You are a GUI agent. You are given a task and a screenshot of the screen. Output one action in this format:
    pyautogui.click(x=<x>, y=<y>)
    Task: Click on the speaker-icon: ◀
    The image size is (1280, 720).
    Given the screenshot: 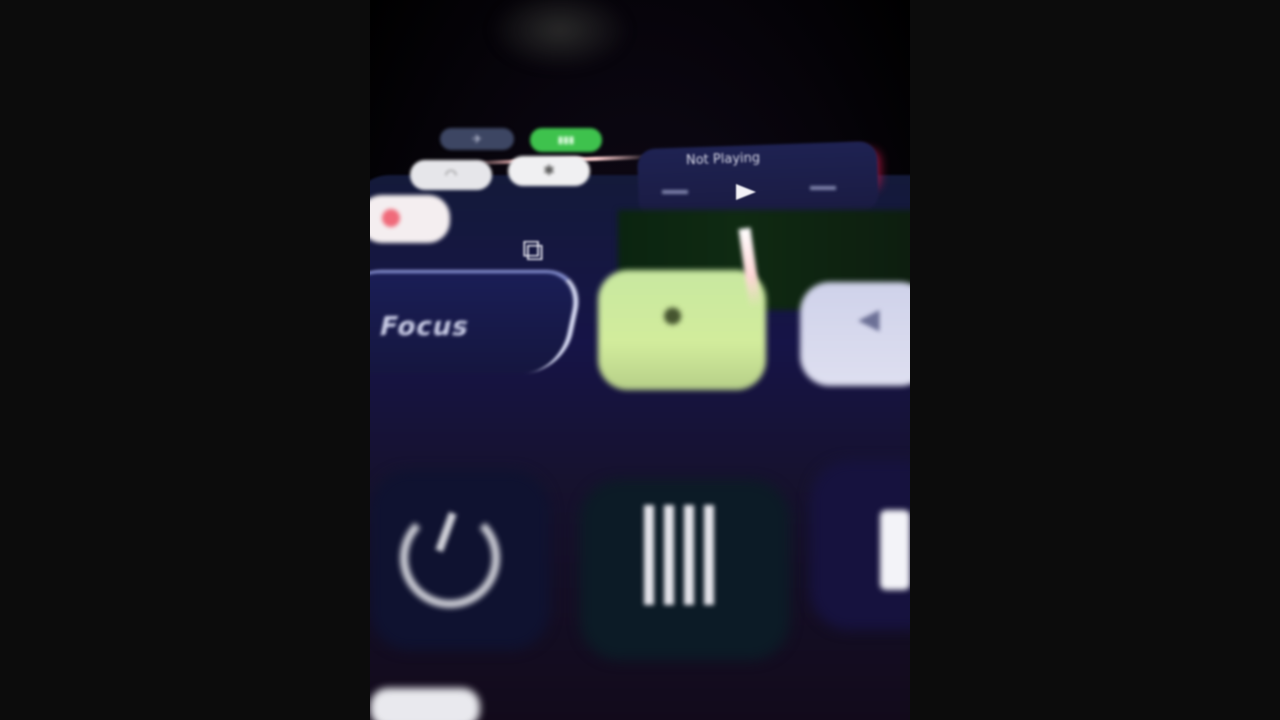 What is the action you would take?
    pyautogui.click(x=869, y=318)
    